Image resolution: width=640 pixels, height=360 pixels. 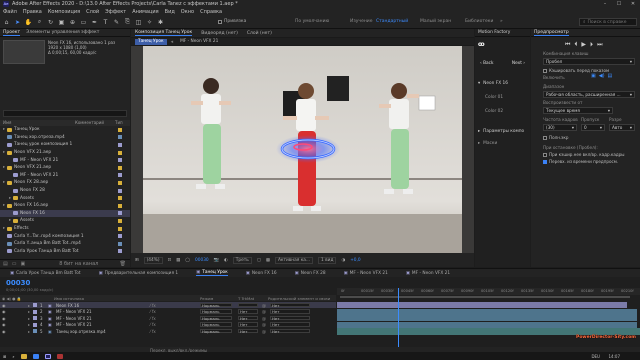 I want to click on workspace-small-screen: Малый экран, so click(x=435, y=21).